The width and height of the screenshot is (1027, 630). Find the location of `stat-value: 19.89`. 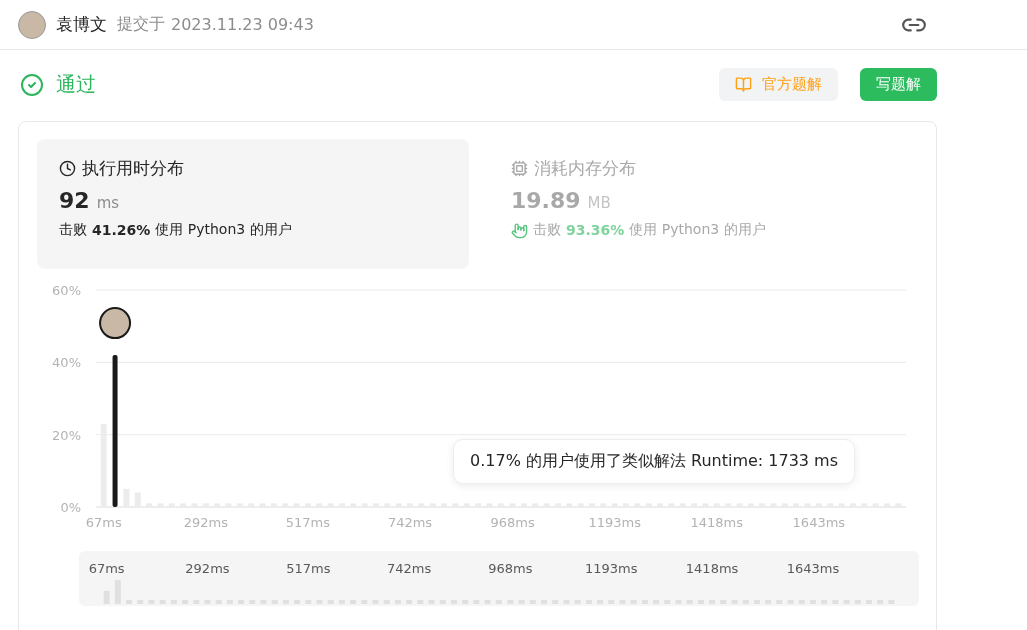

stat-value: 19.89 is located at coordinates (546, 200).